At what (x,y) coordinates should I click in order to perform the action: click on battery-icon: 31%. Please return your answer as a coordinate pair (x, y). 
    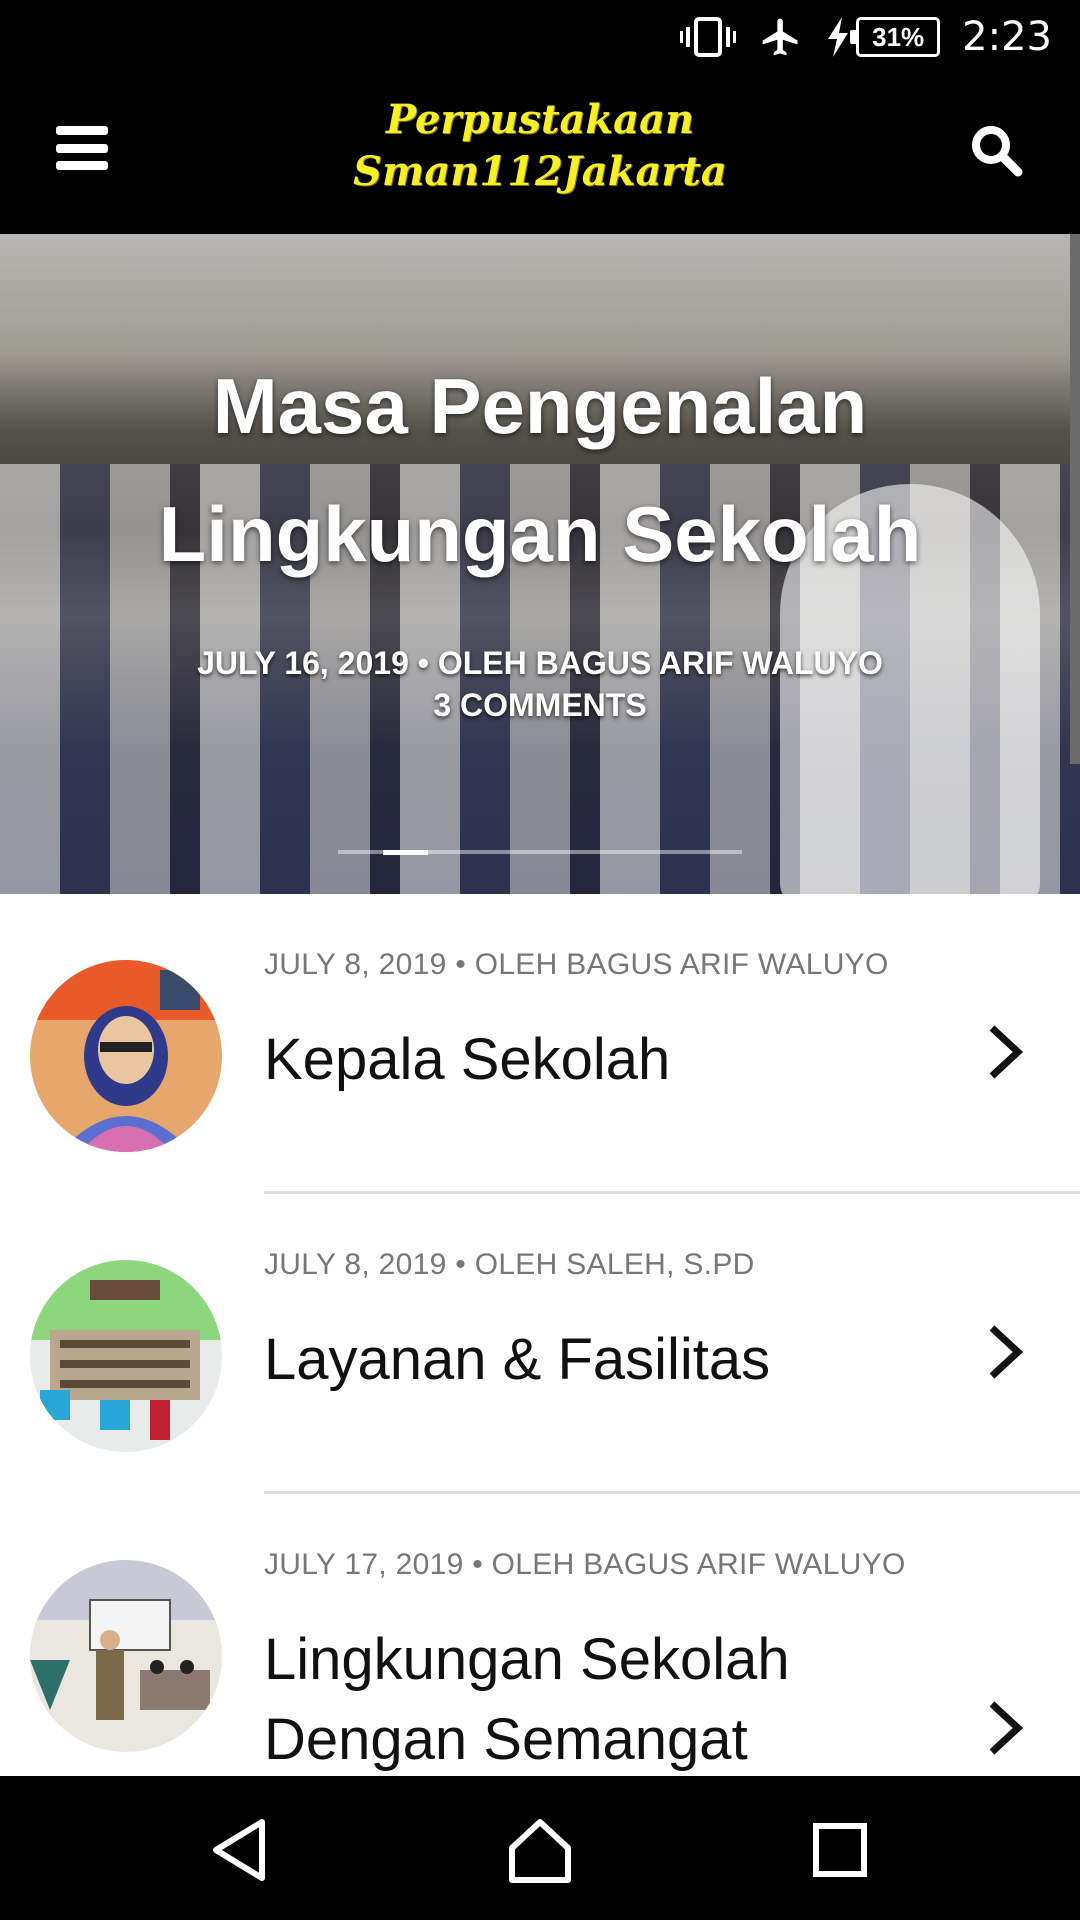
    Looking at the image, I should click on (895, 37).